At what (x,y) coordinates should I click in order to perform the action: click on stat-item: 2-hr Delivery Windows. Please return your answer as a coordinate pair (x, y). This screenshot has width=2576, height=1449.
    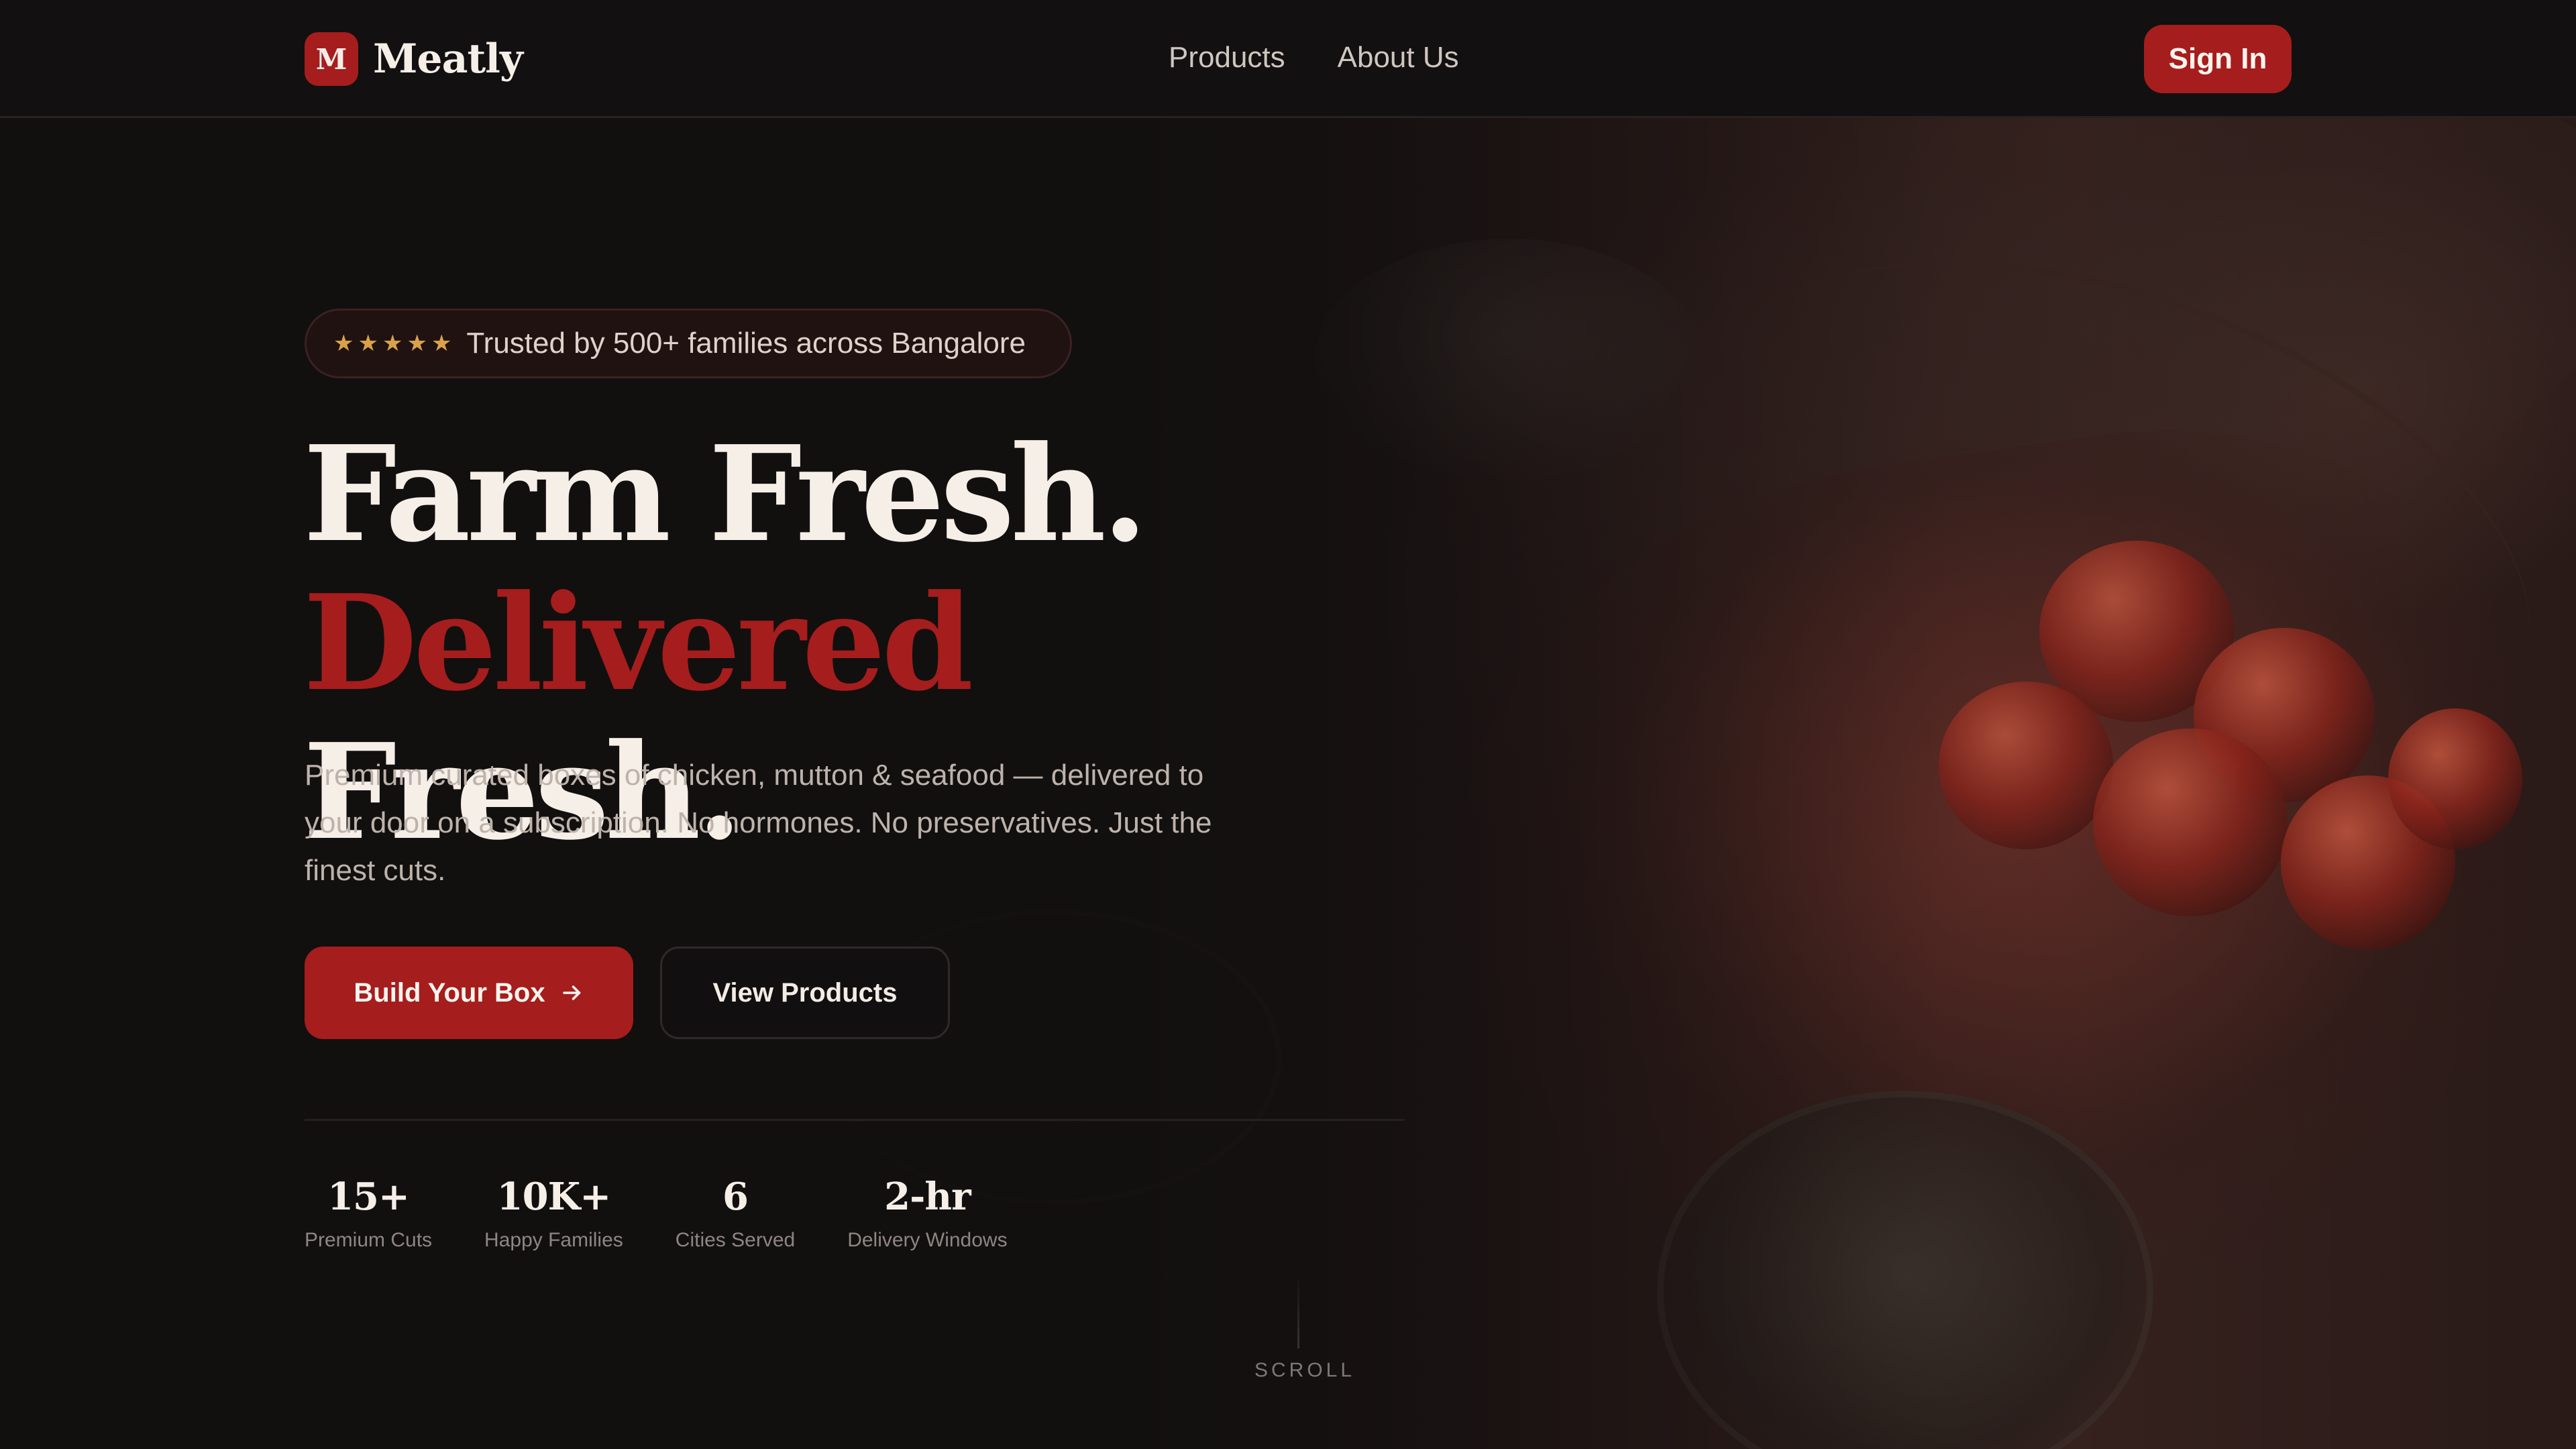
    Looking at the image, I should click on (927, 1213).